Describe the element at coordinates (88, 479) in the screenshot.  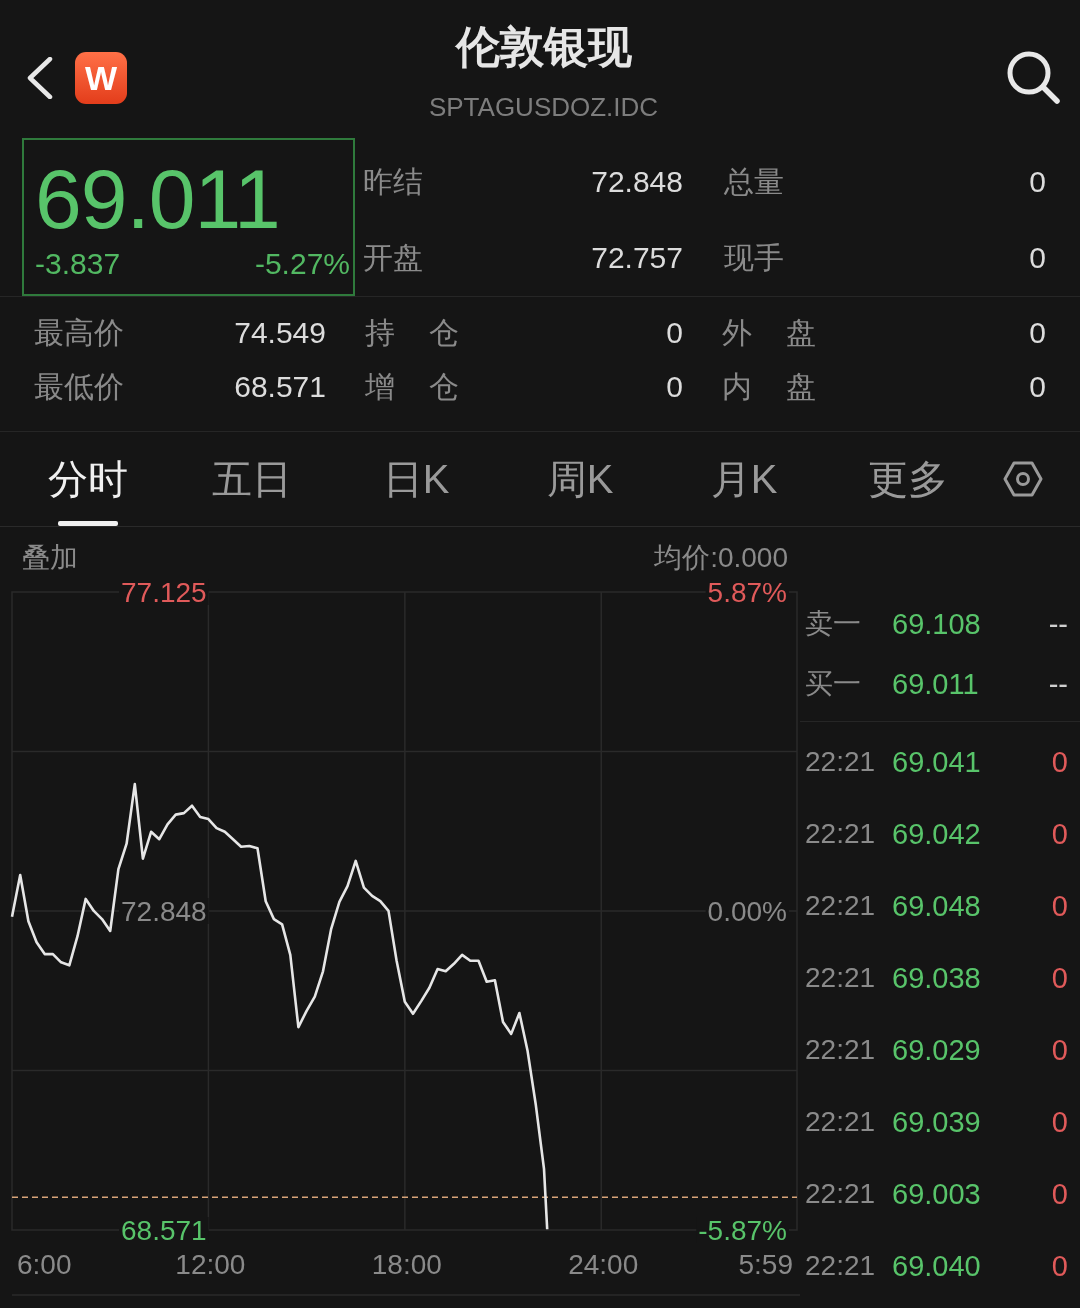
I see `chart-tab: 分时` at that location.